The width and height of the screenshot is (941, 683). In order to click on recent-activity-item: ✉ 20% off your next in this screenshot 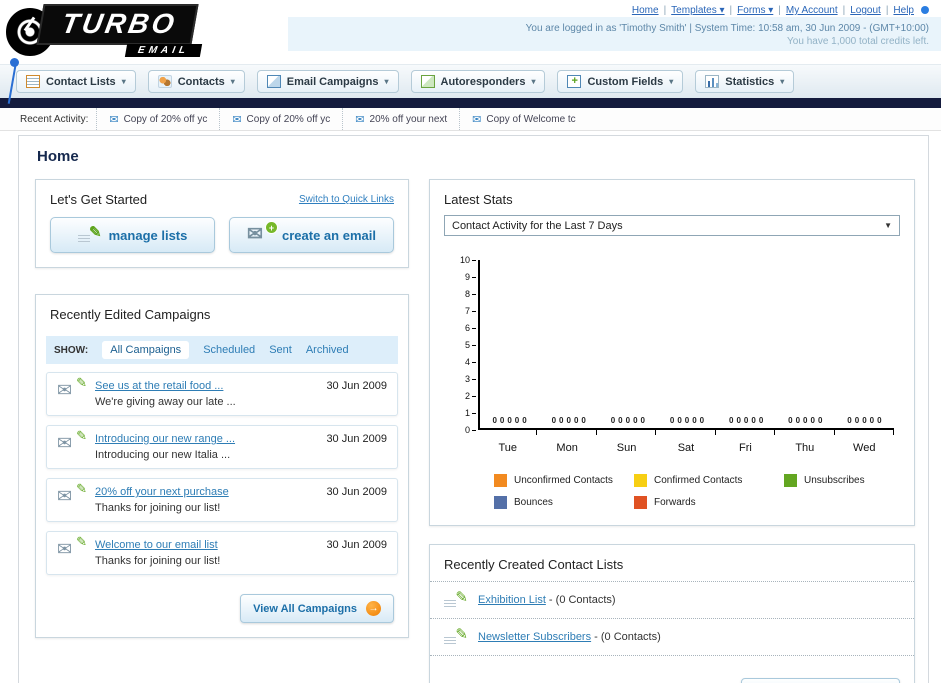, I will do `click(400, 119)`.